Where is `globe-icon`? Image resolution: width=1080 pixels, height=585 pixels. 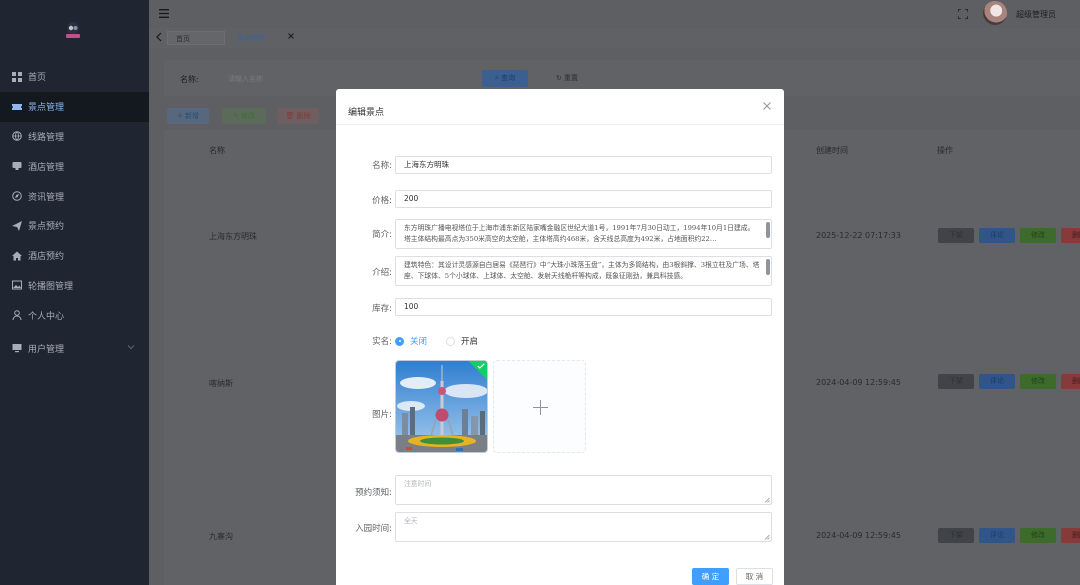
globe-icon is located at coordinates (17, 136).